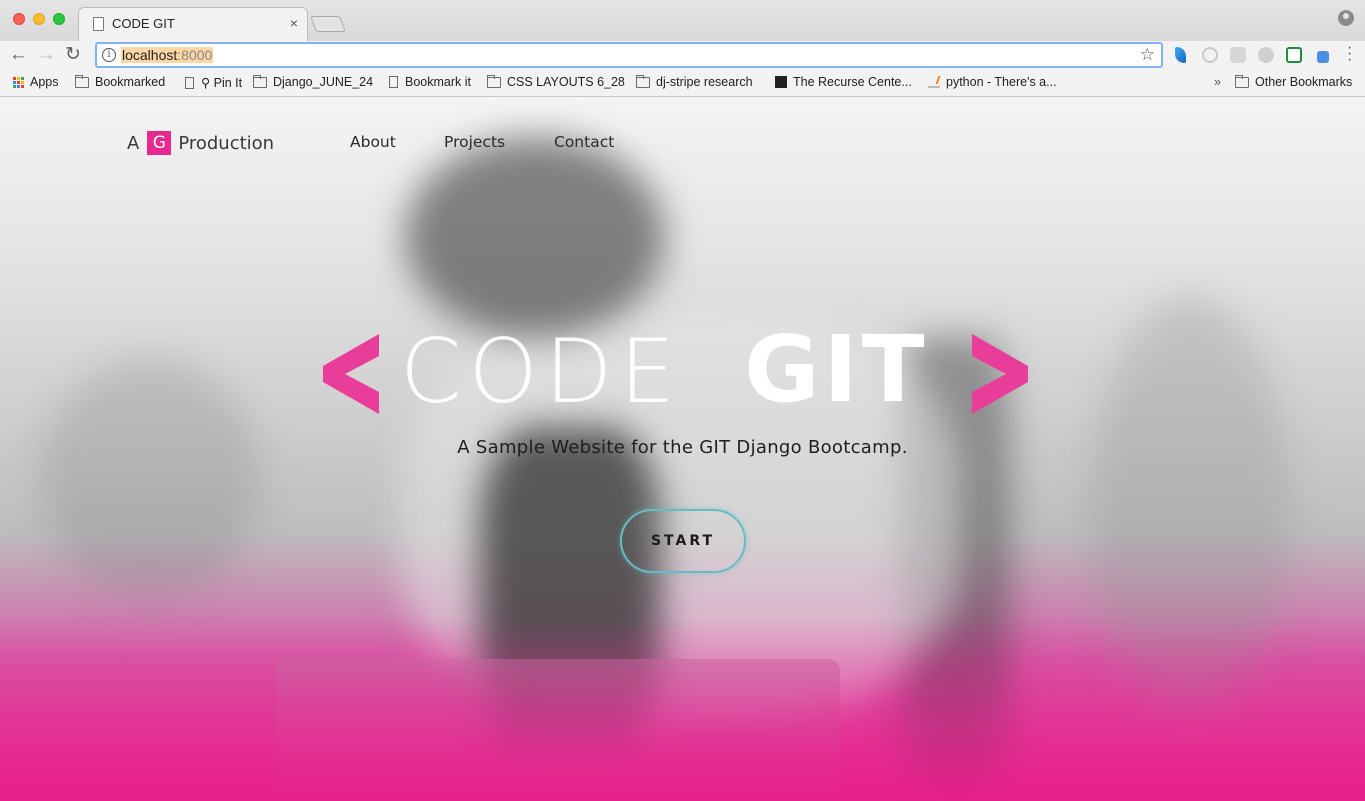 This screenshot has height=801, width=1365. What do you see at coordinates (1323, 57) in the screenshot?
I see `extension-eyedropper-icon` at bounding box center [1323, 57].